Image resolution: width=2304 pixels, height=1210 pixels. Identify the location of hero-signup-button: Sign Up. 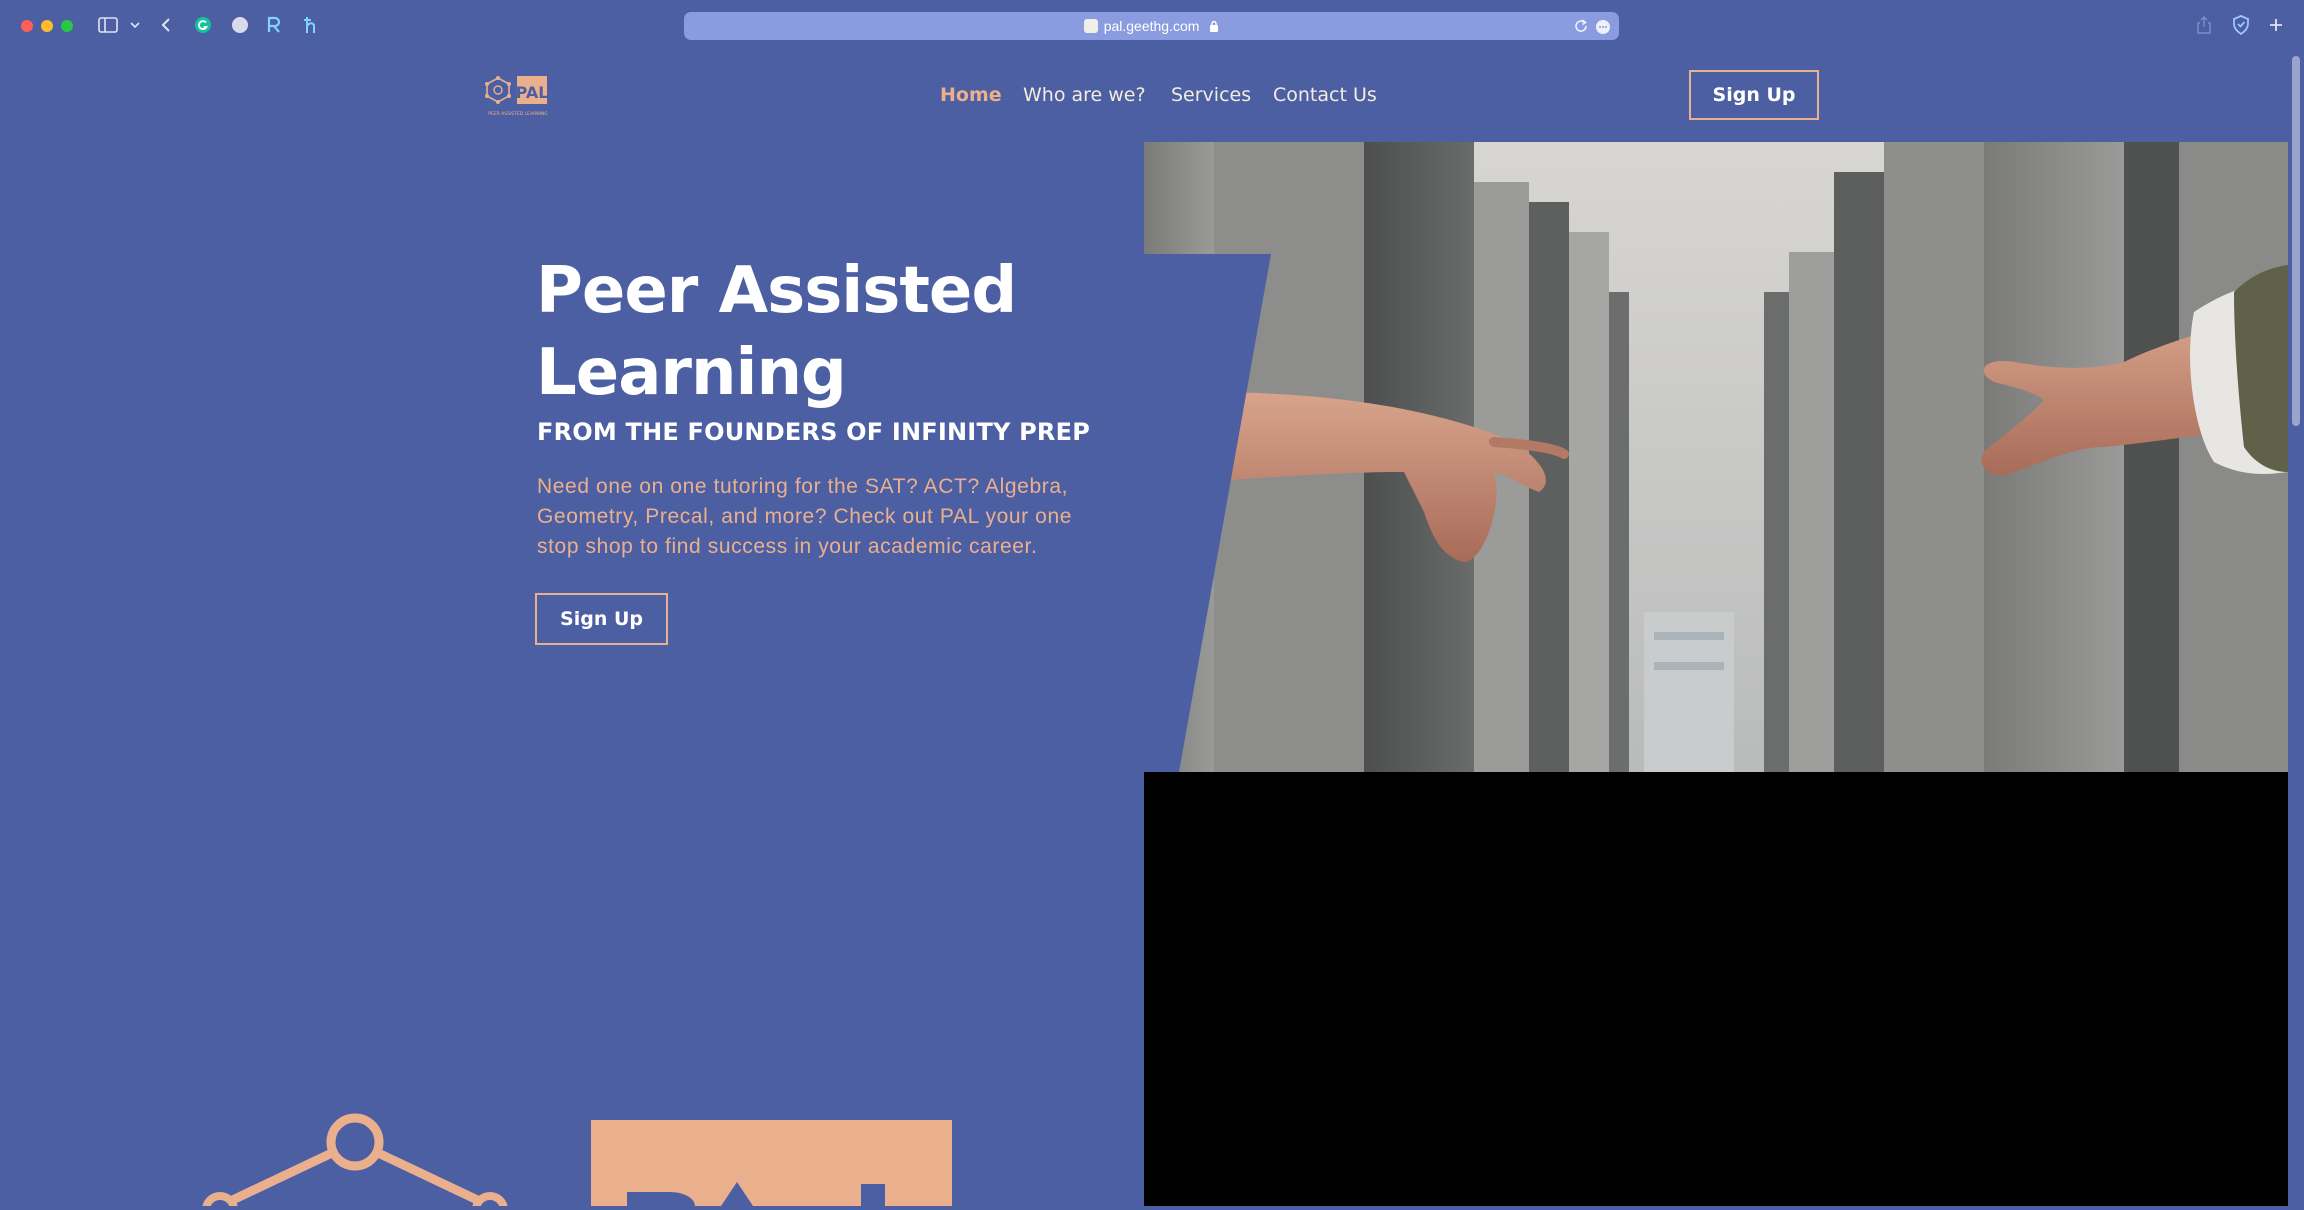
(601, 619).